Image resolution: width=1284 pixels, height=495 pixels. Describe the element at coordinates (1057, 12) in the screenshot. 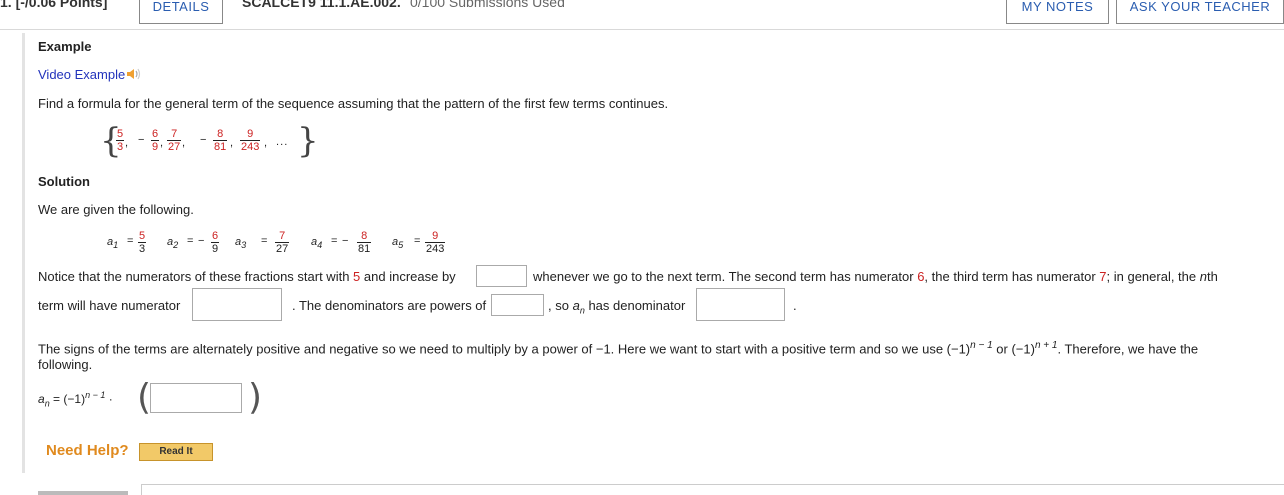

I see `my-notes-button: MY NOTES` at that location.